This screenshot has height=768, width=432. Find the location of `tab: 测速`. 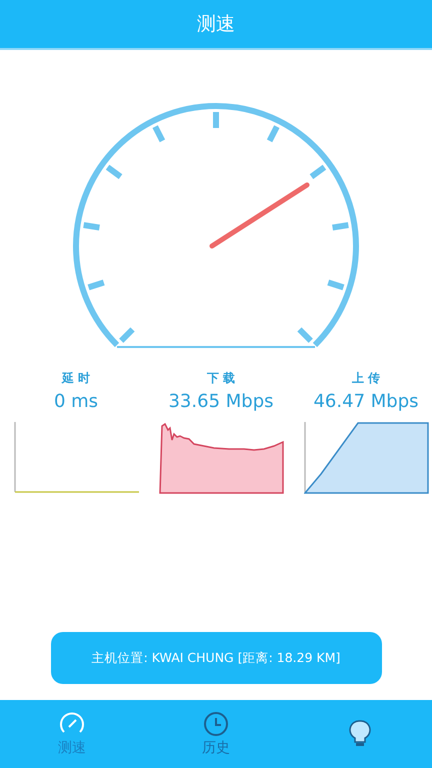

tab: 测速 is located at coordinates (72, 734).